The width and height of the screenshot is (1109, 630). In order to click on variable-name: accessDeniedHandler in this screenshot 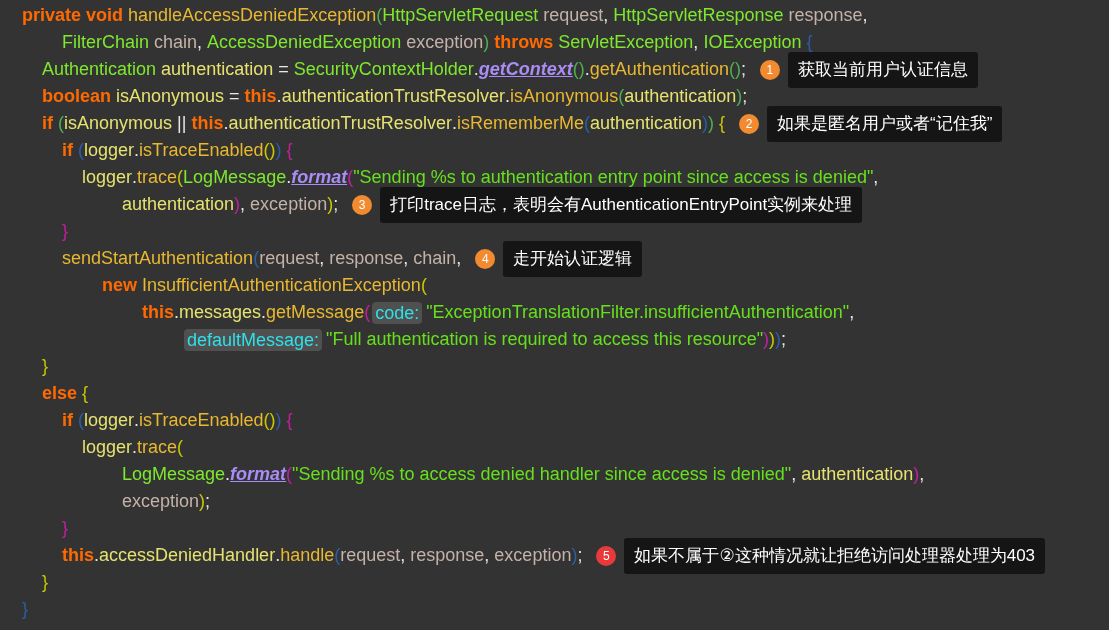, I will do `click(187, 555)`.